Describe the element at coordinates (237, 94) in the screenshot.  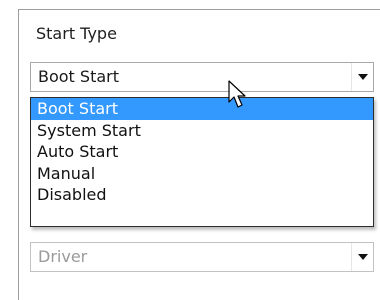
I see `mouse-pointer-icon` at that location.